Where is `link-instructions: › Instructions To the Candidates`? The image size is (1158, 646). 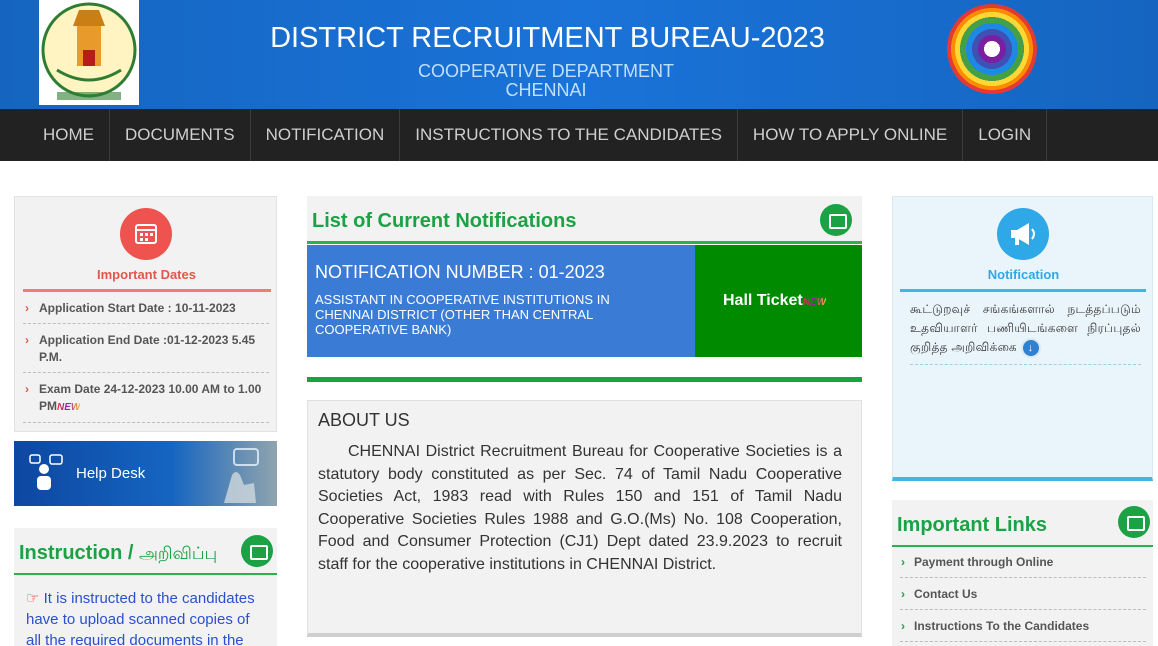 link-instructions: › Instructions To the Candidates is located at coordinates (1023, 630).